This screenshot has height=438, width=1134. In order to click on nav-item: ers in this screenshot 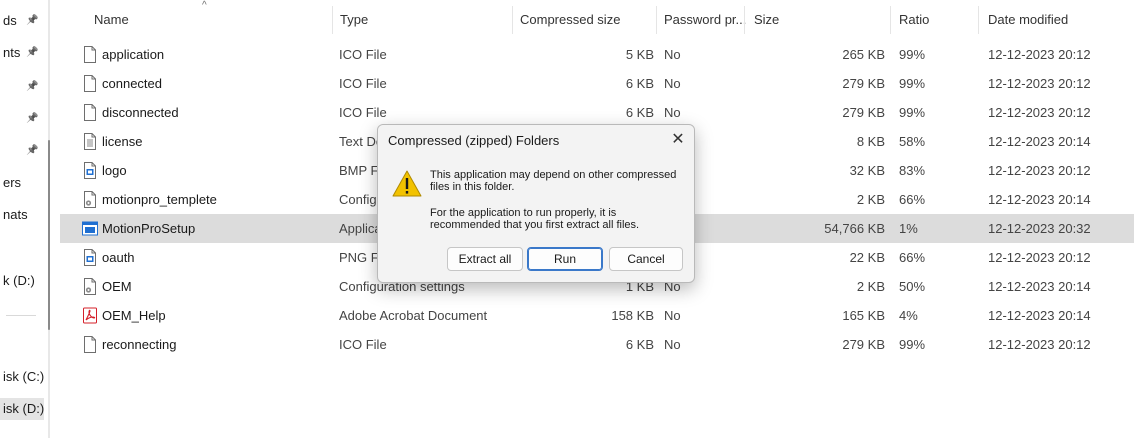, I will do `click(22, 183)`.